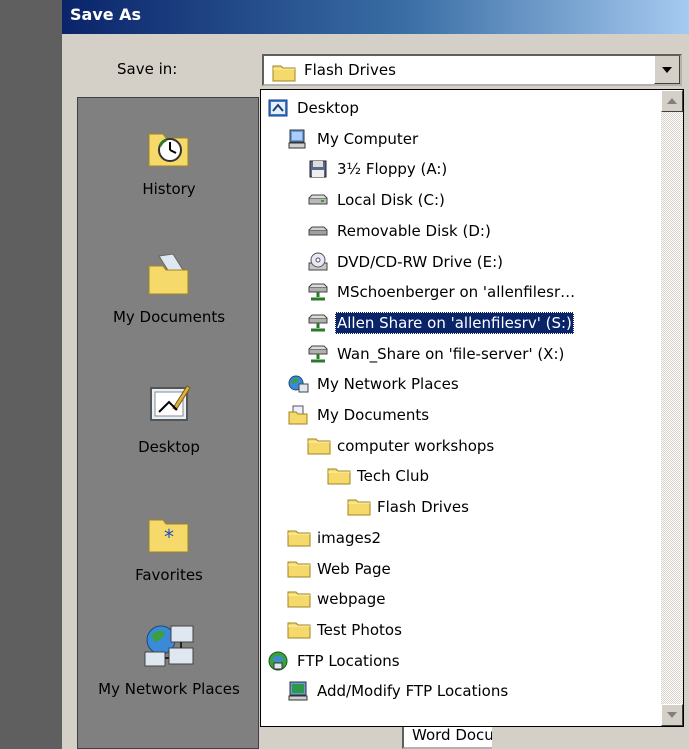 Image resolution: width=689 pixels, height=749 pixels. I want to click on dropdown-item-label: My Computer, so click(368, 138).